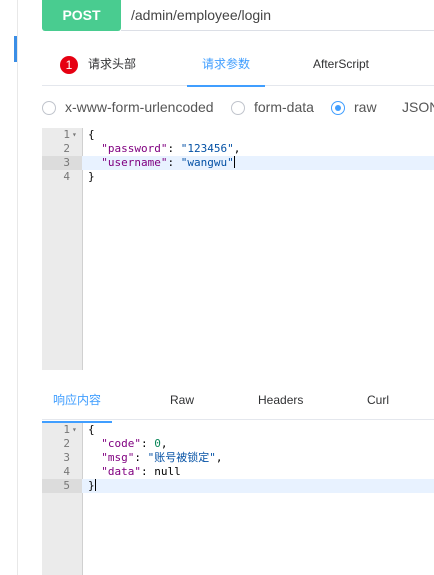 This screenshot has width=434, height=575. Describe the element at coordinates (238, 402) in the screenshot. I see `response-tabs: 响应内容 Raw Headers Curl` at that location.